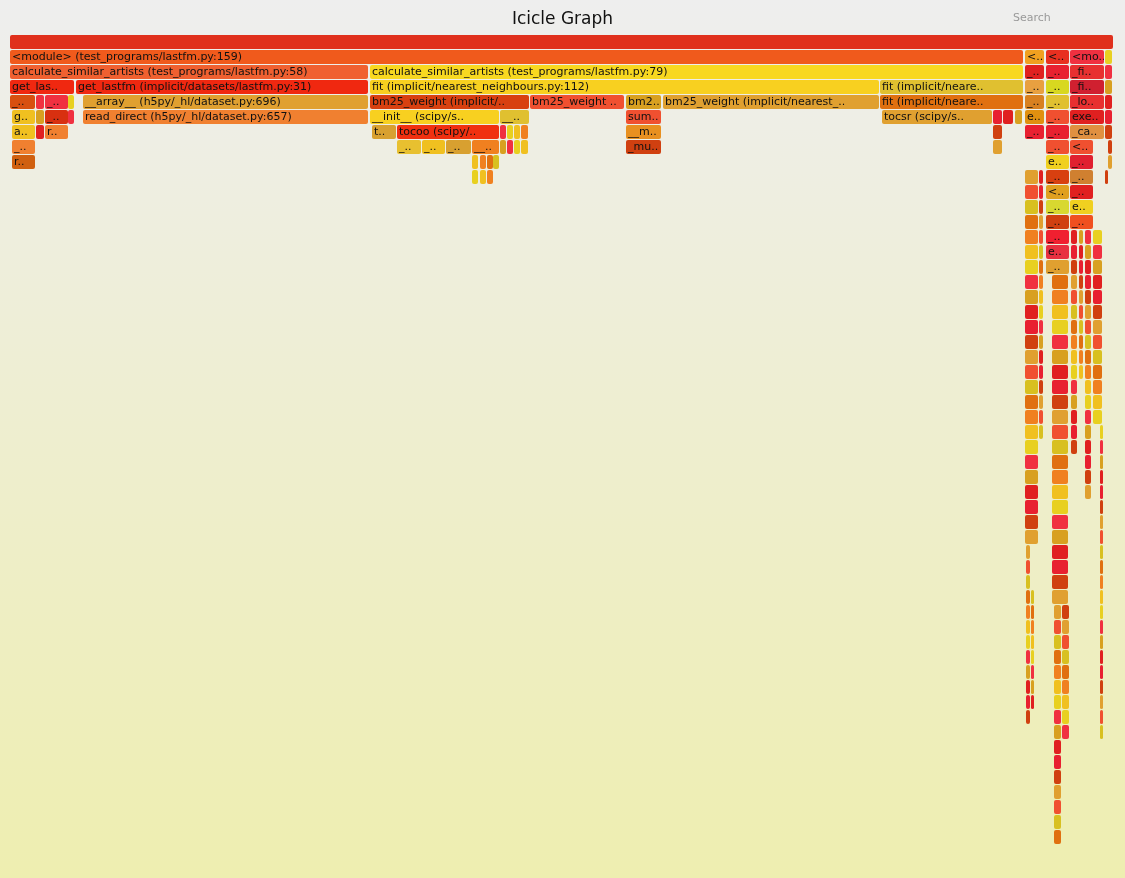 This screenshot has width=1125, height=878. I want to click on graph-title: Icicle Graph, so click(562, 17).